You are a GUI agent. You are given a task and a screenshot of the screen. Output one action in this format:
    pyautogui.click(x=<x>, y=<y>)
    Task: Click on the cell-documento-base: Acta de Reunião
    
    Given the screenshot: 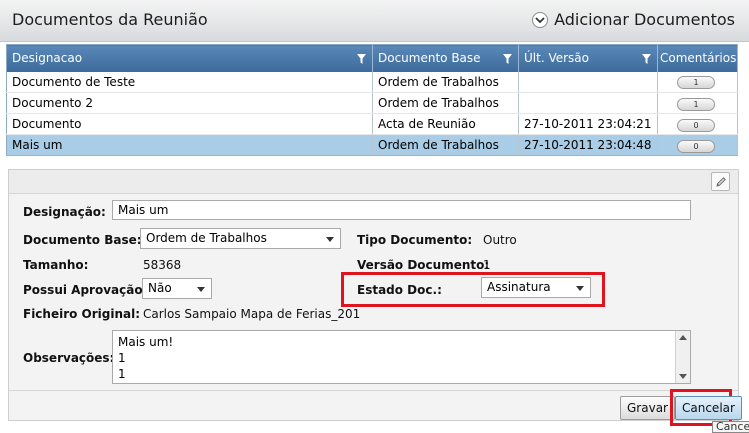 What is the action you would take?
    pyautogui.click(x=445, y=124)
    